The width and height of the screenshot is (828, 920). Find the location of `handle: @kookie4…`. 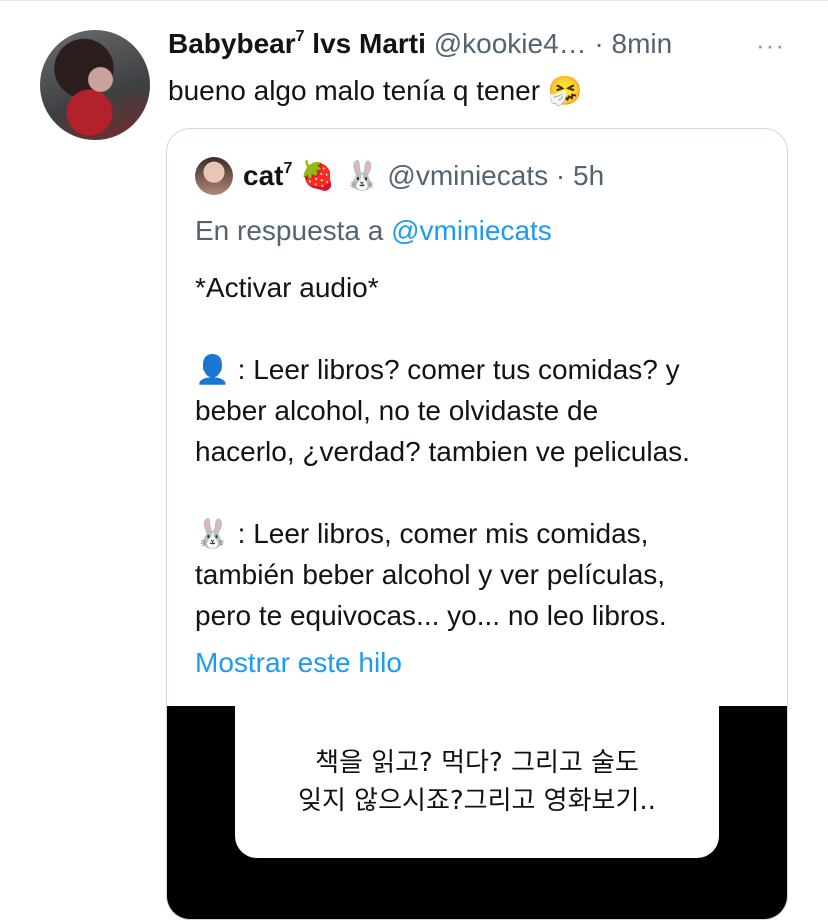

handle: @kookie4… is located at coordinates (510, 43).